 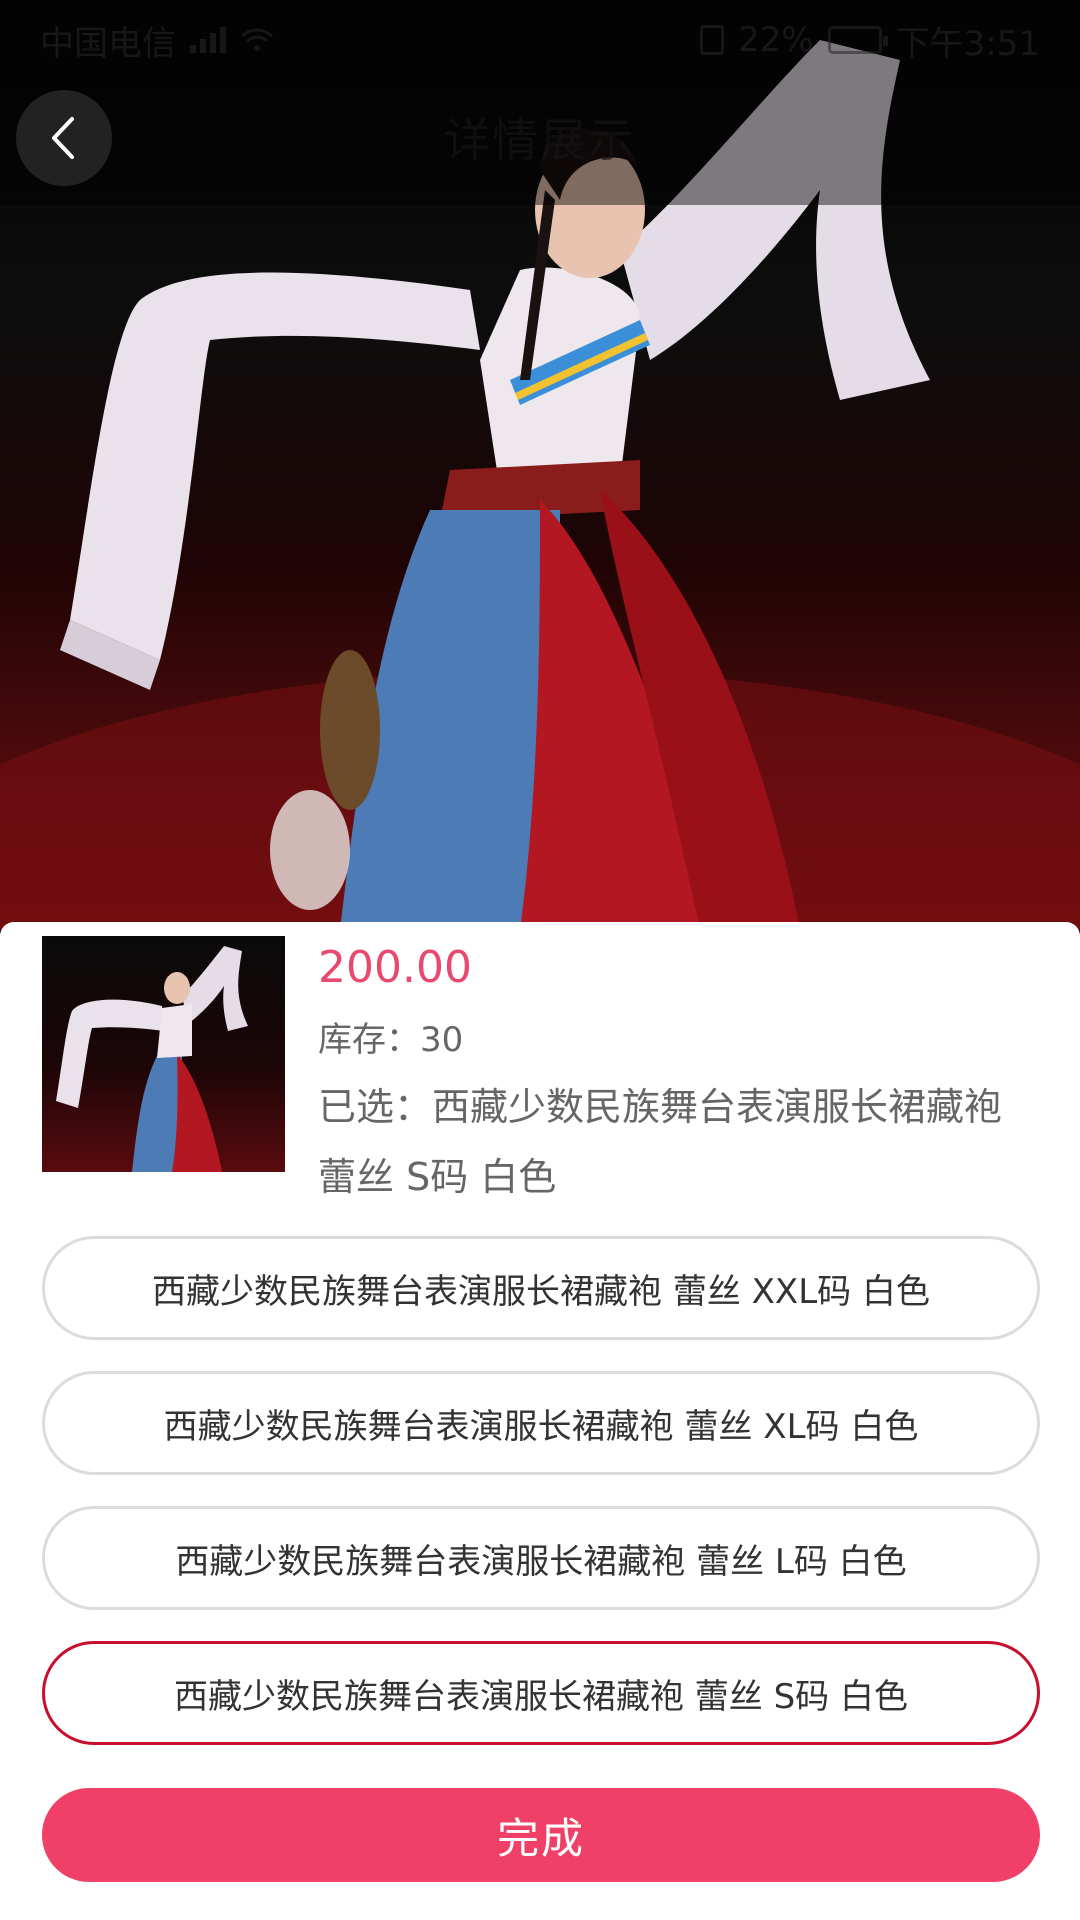 What do you see at coordinates (391, 1040) in the screenshot?
I see `product-stock: 库存：30` at bounding box center [391, 1040].